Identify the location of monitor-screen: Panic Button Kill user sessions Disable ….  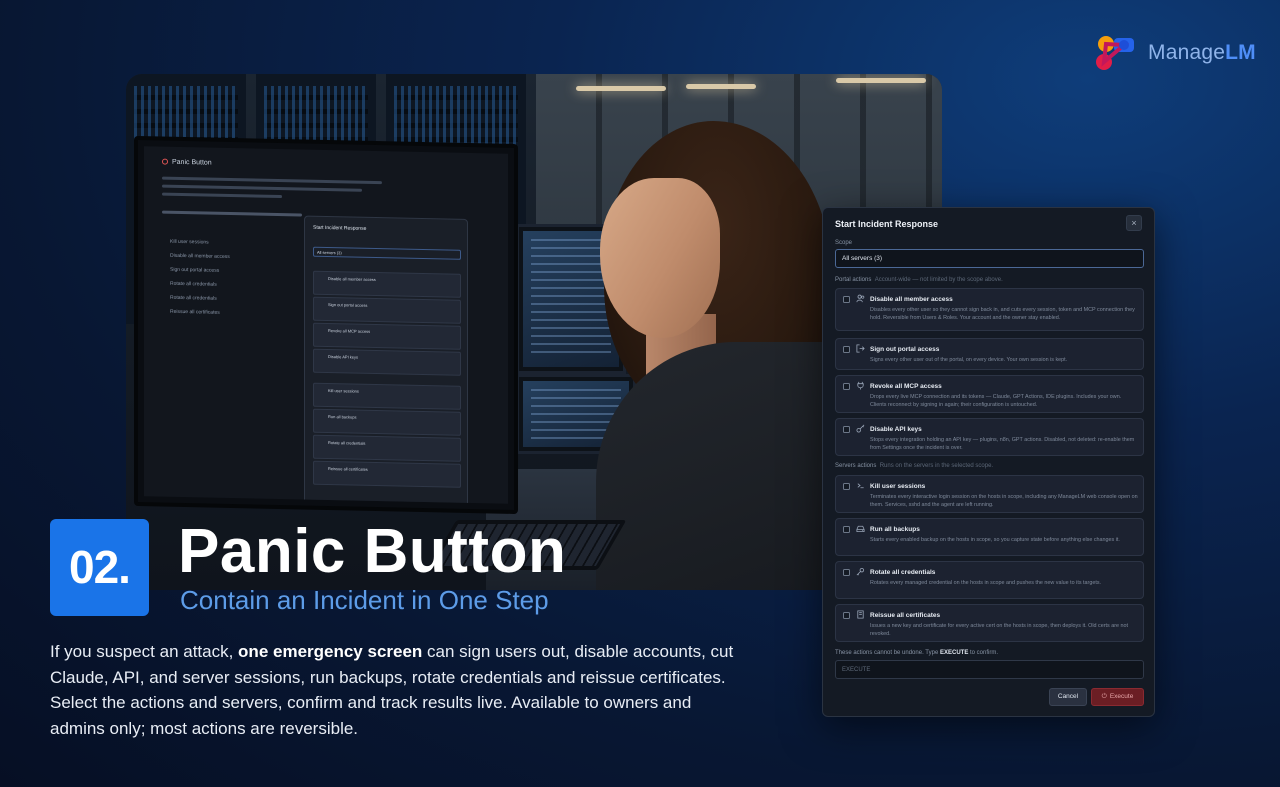
(326, 325).